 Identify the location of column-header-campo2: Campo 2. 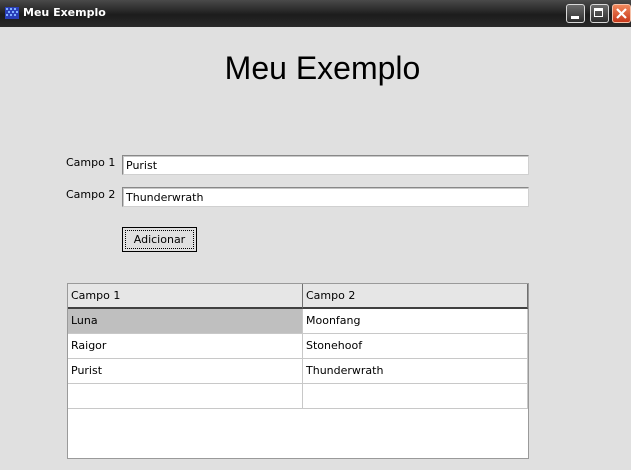
(415, 296).